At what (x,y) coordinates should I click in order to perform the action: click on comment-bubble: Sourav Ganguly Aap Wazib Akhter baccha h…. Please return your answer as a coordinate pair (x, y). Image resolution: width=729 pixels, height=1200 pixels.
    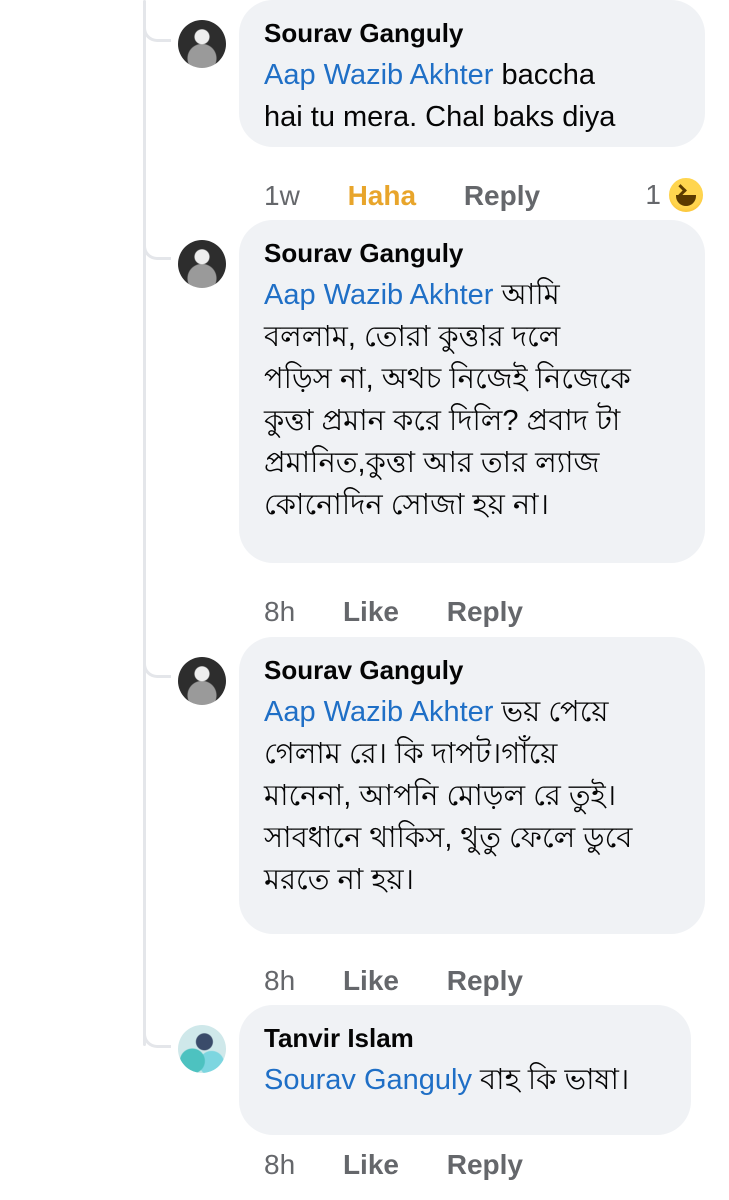
    Looking at the image, I should click on (472, 73).